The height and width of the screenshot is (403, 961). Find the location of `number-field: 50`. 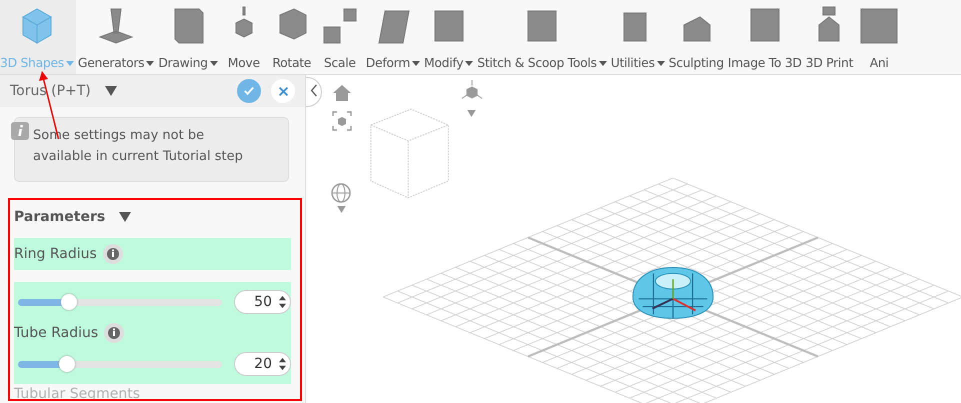

number-field: 50 is located at coordinates (262, 302).